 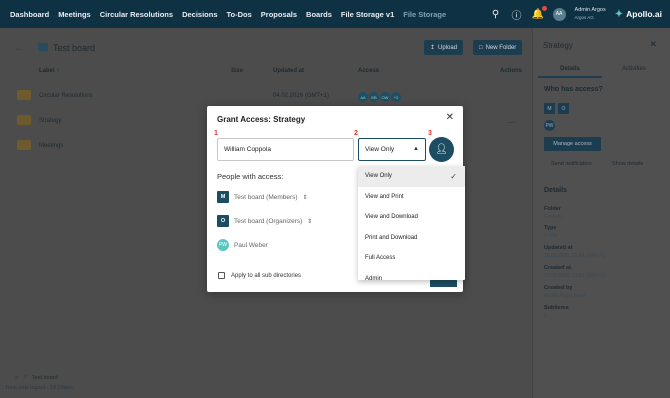 I want to click on permission-select-value: View Only, so click(x=380, y=149).